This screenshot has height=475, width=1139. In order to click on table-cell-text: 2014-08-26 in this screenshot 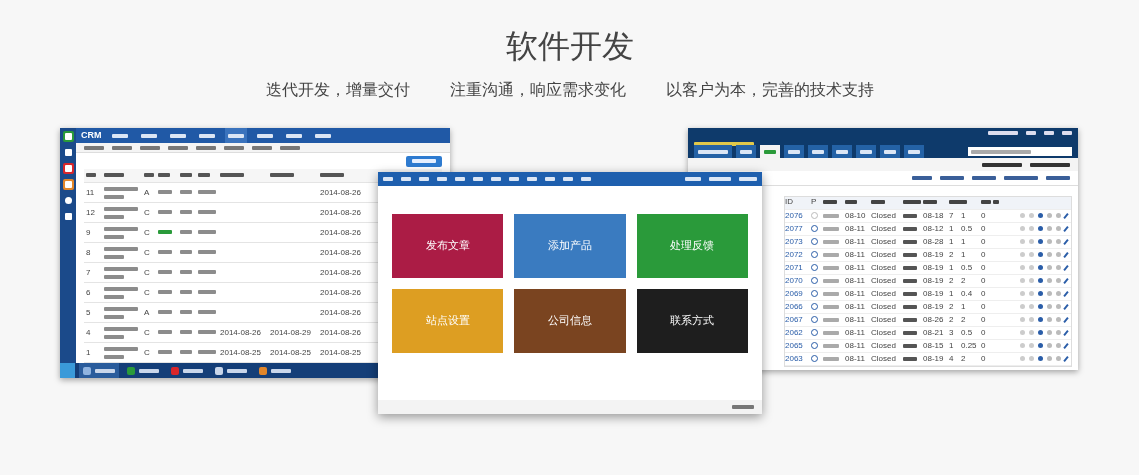, I will do `click(340, 212)`.